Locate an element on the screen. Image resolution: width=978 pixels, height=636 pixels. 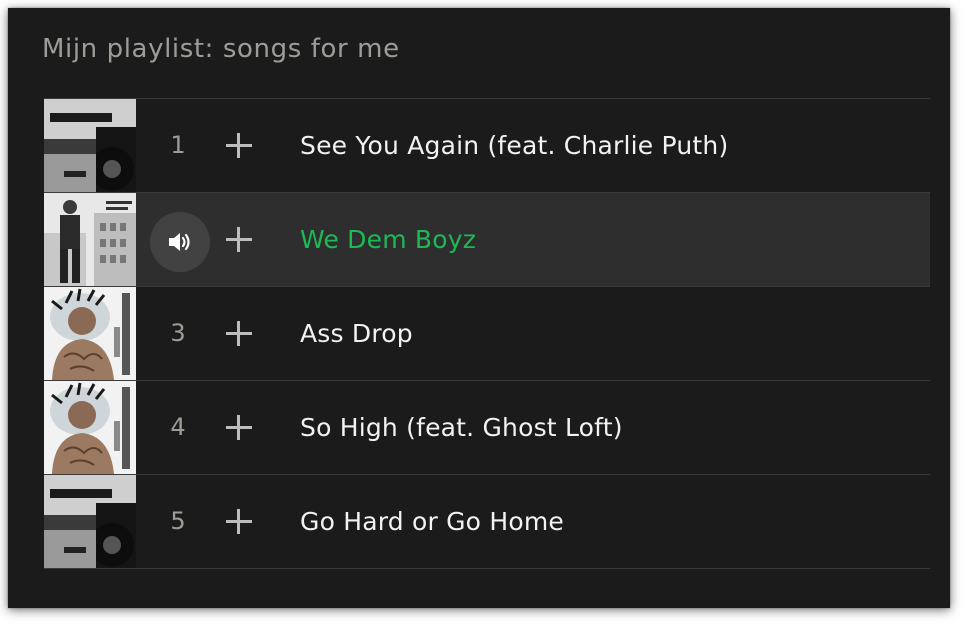
track-number: 3 is located at coordinates (178, 333).